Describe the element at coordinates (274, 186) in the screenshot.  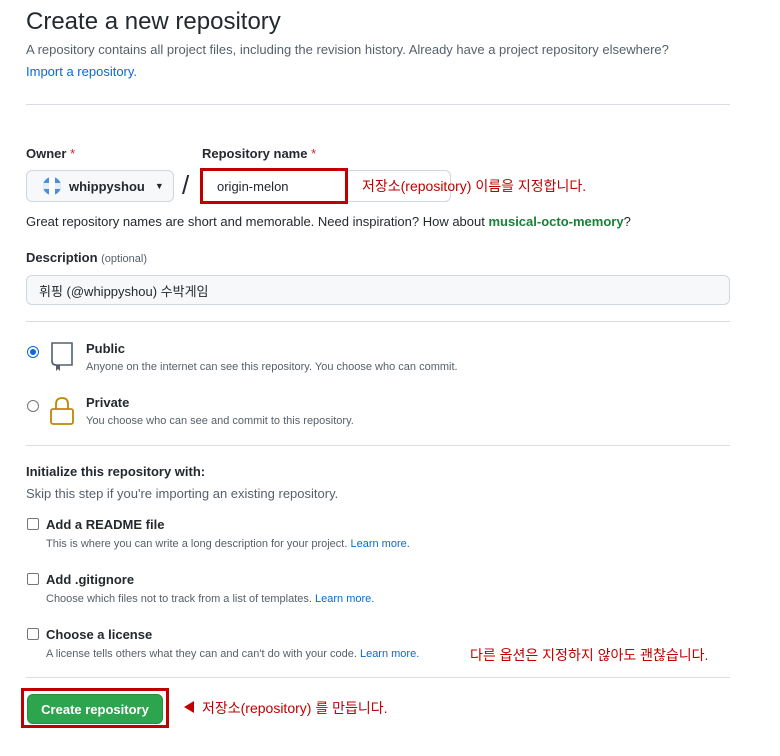
I see `repo-name-input` at that location.